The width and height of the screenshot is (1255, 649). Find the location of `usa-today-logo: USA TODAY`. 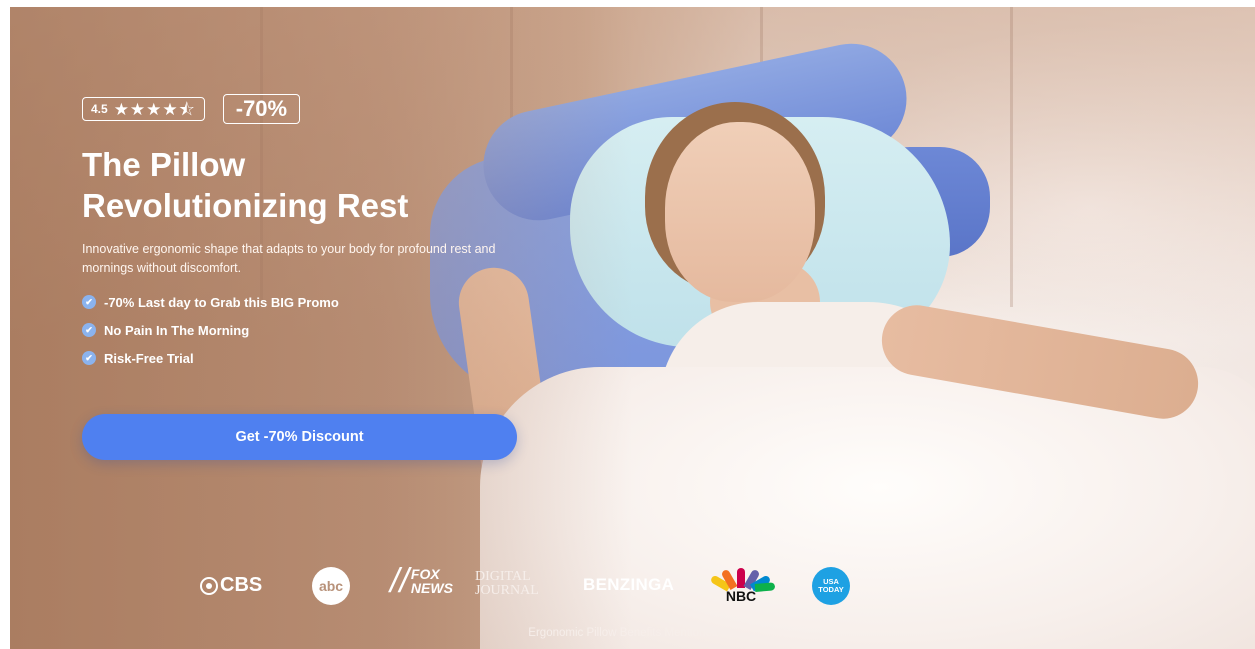

usa-today-logo: USA TODAY is located at coordinates (831, 586).